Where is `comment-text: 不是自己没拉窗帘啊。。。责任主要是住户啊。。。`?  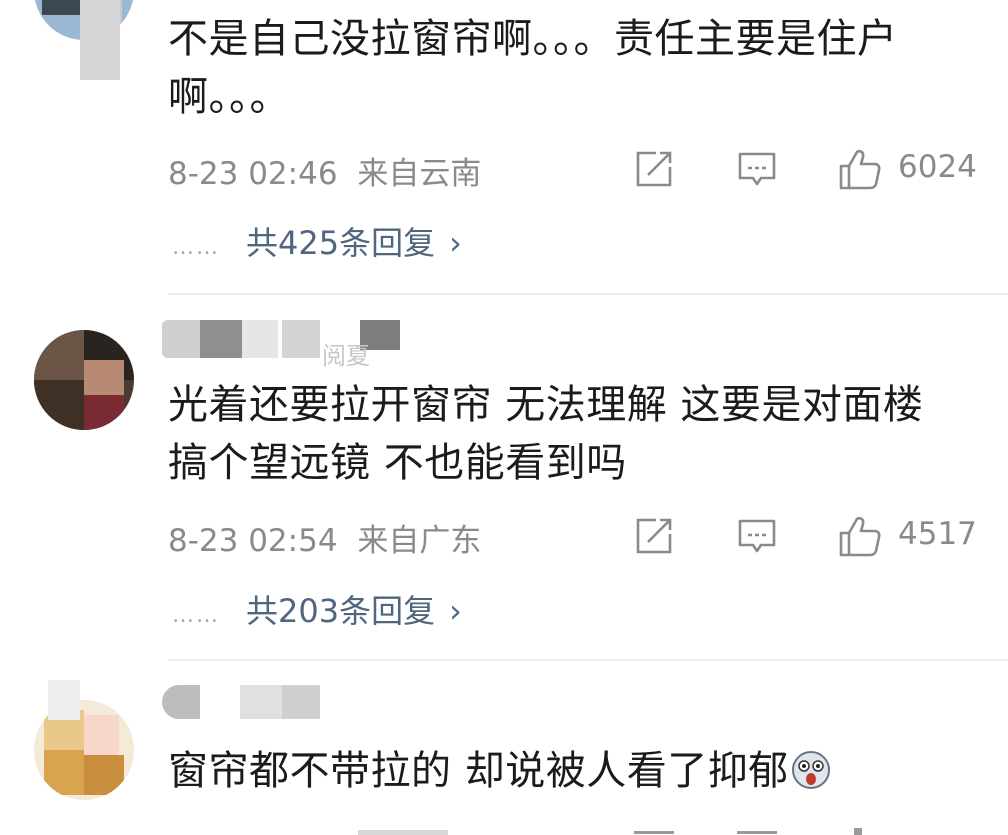
comment-text: 不是自己没拉窗帘啊。。。责任主要是住户啊。。。 is located at coordinates (533, 68).